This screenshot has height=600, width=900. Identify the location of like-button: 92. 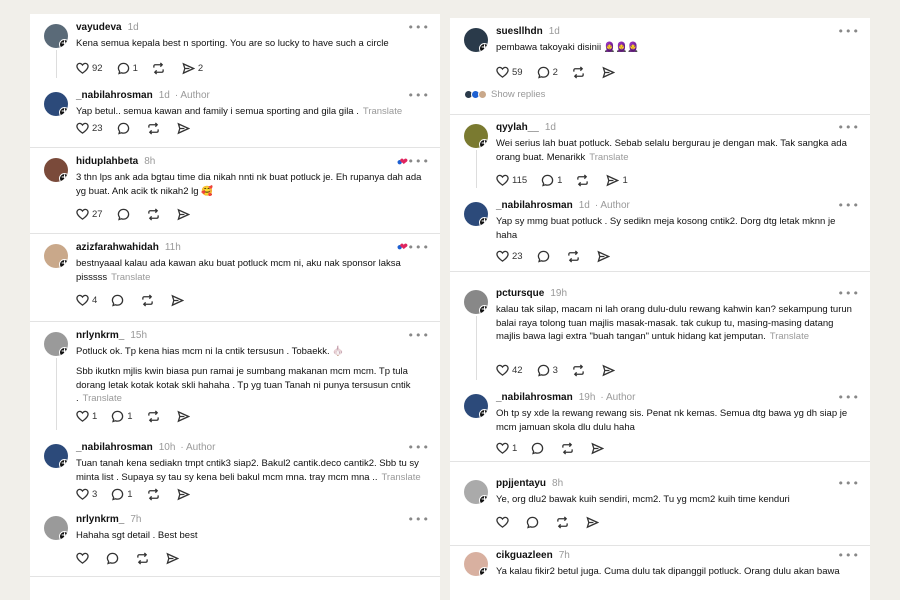
(89, 68).